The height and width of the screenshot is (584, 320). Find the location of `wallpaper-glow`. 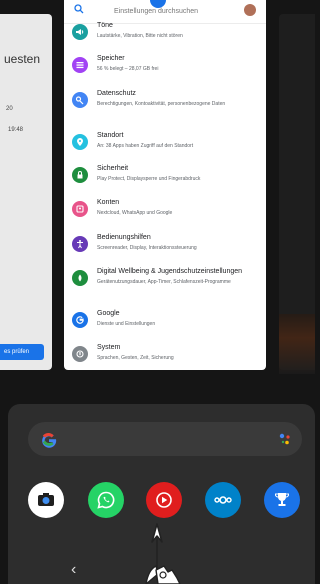

wallpaper-glow is located at coordinates (297, 344).